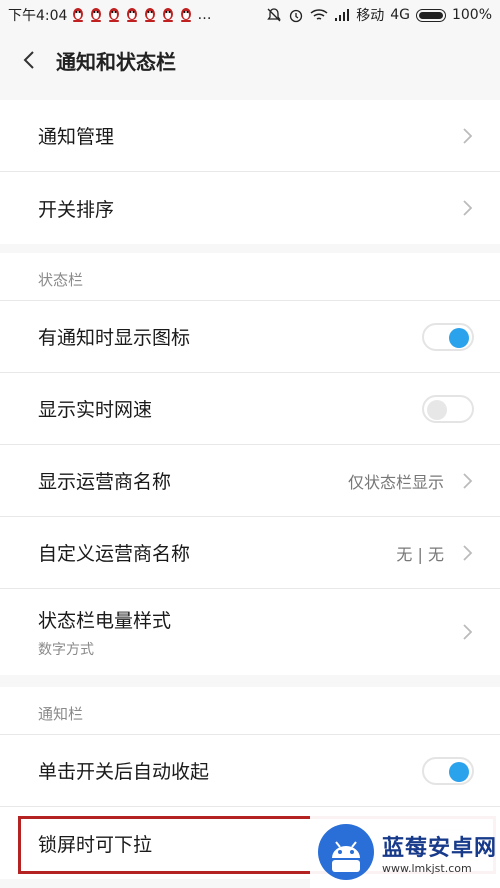 This screenshot has width=500, height=888. Describe the element at coordinates (250, 409) in the screenshot. I see `show-network-speed-item: 显示实时网速` at that location.